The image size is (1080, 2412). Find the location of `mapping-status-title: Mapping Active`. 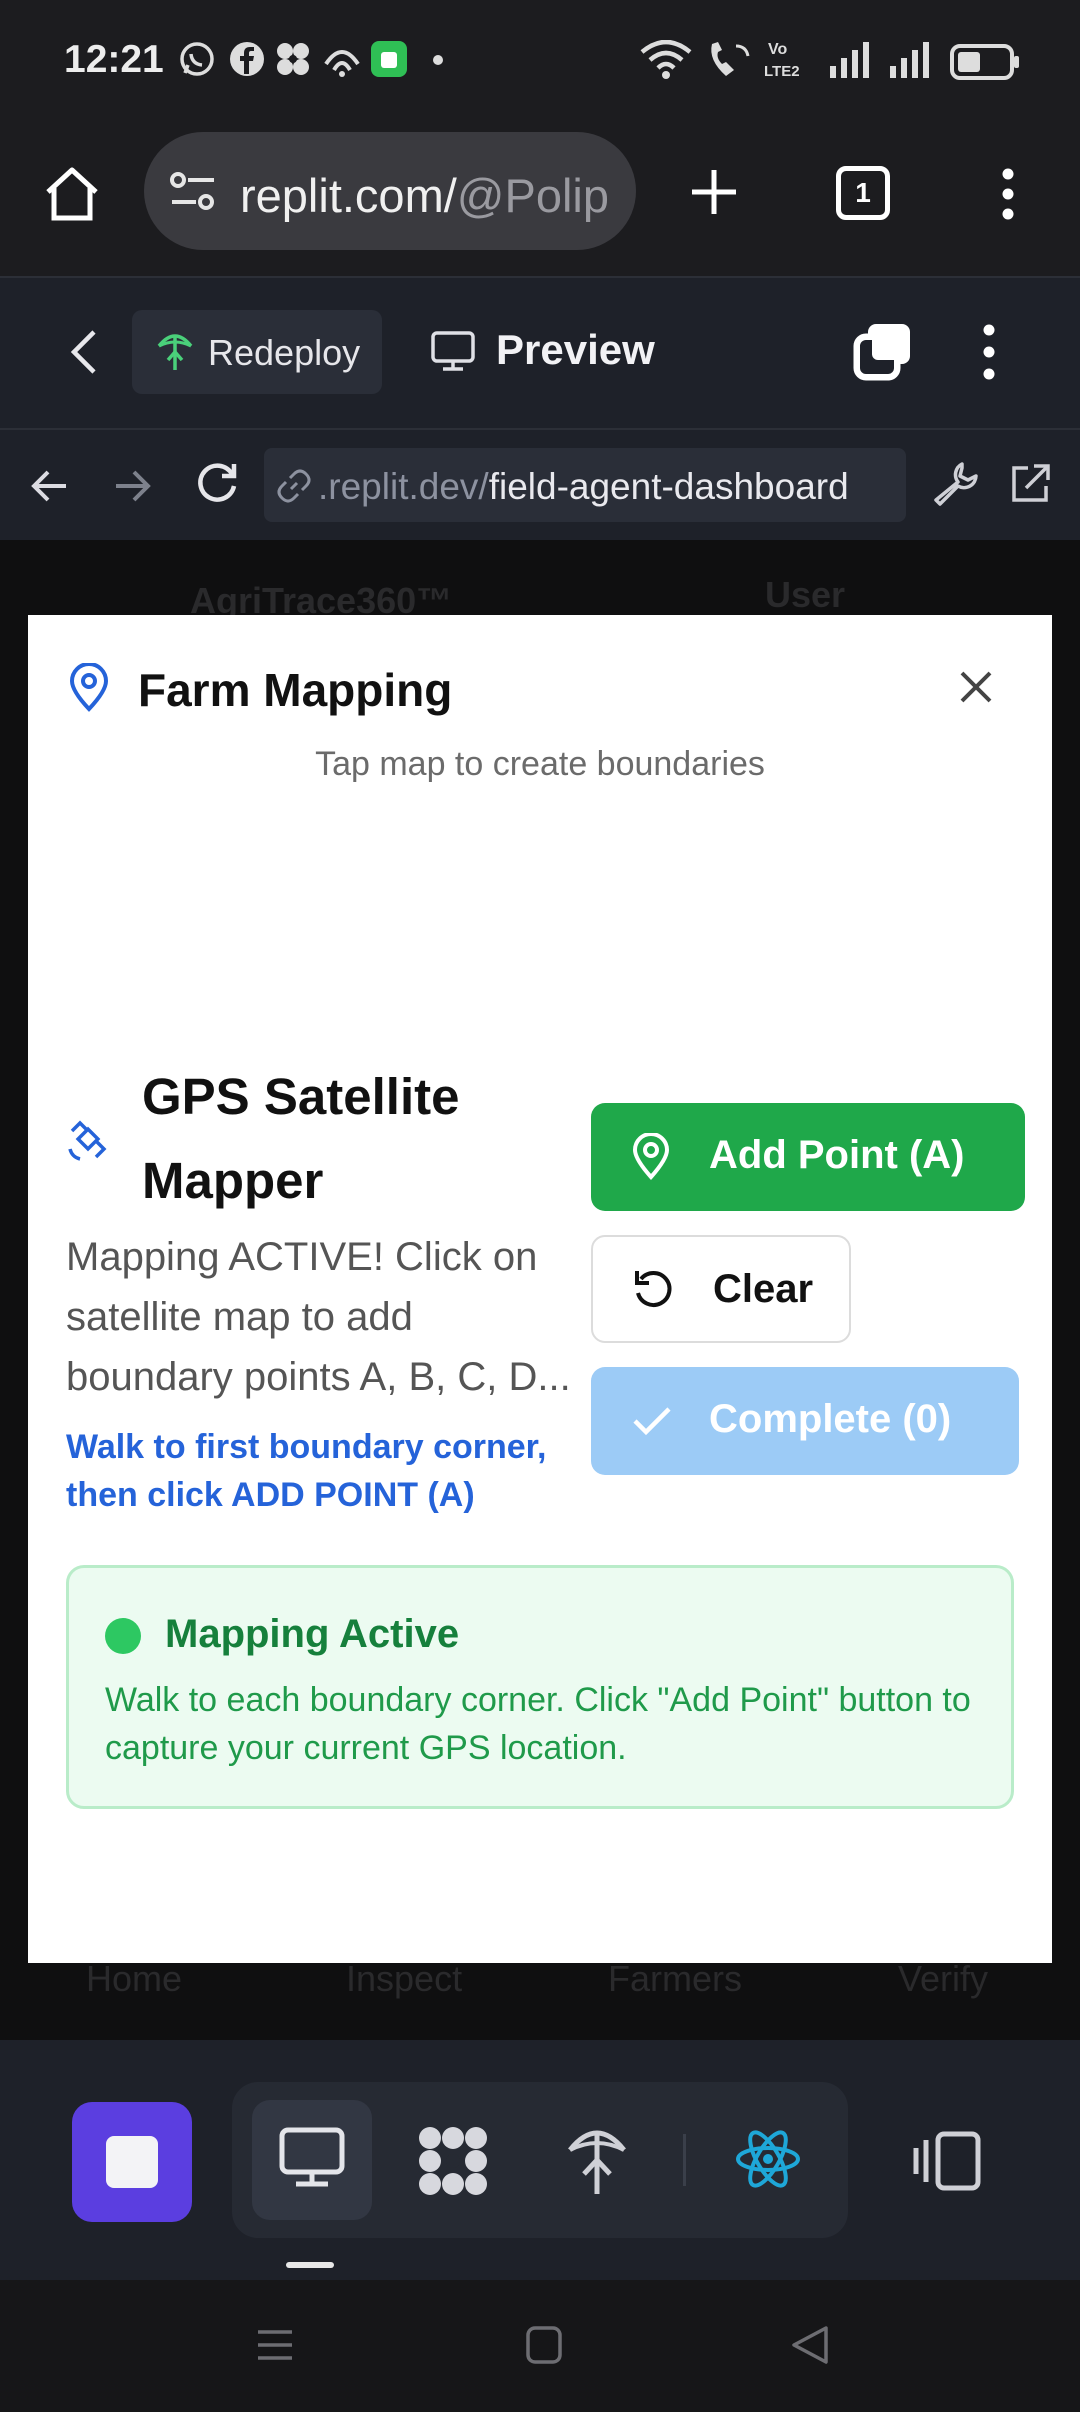

mapping-status-title: Mapping Active is located at coordinates (312, 1634).